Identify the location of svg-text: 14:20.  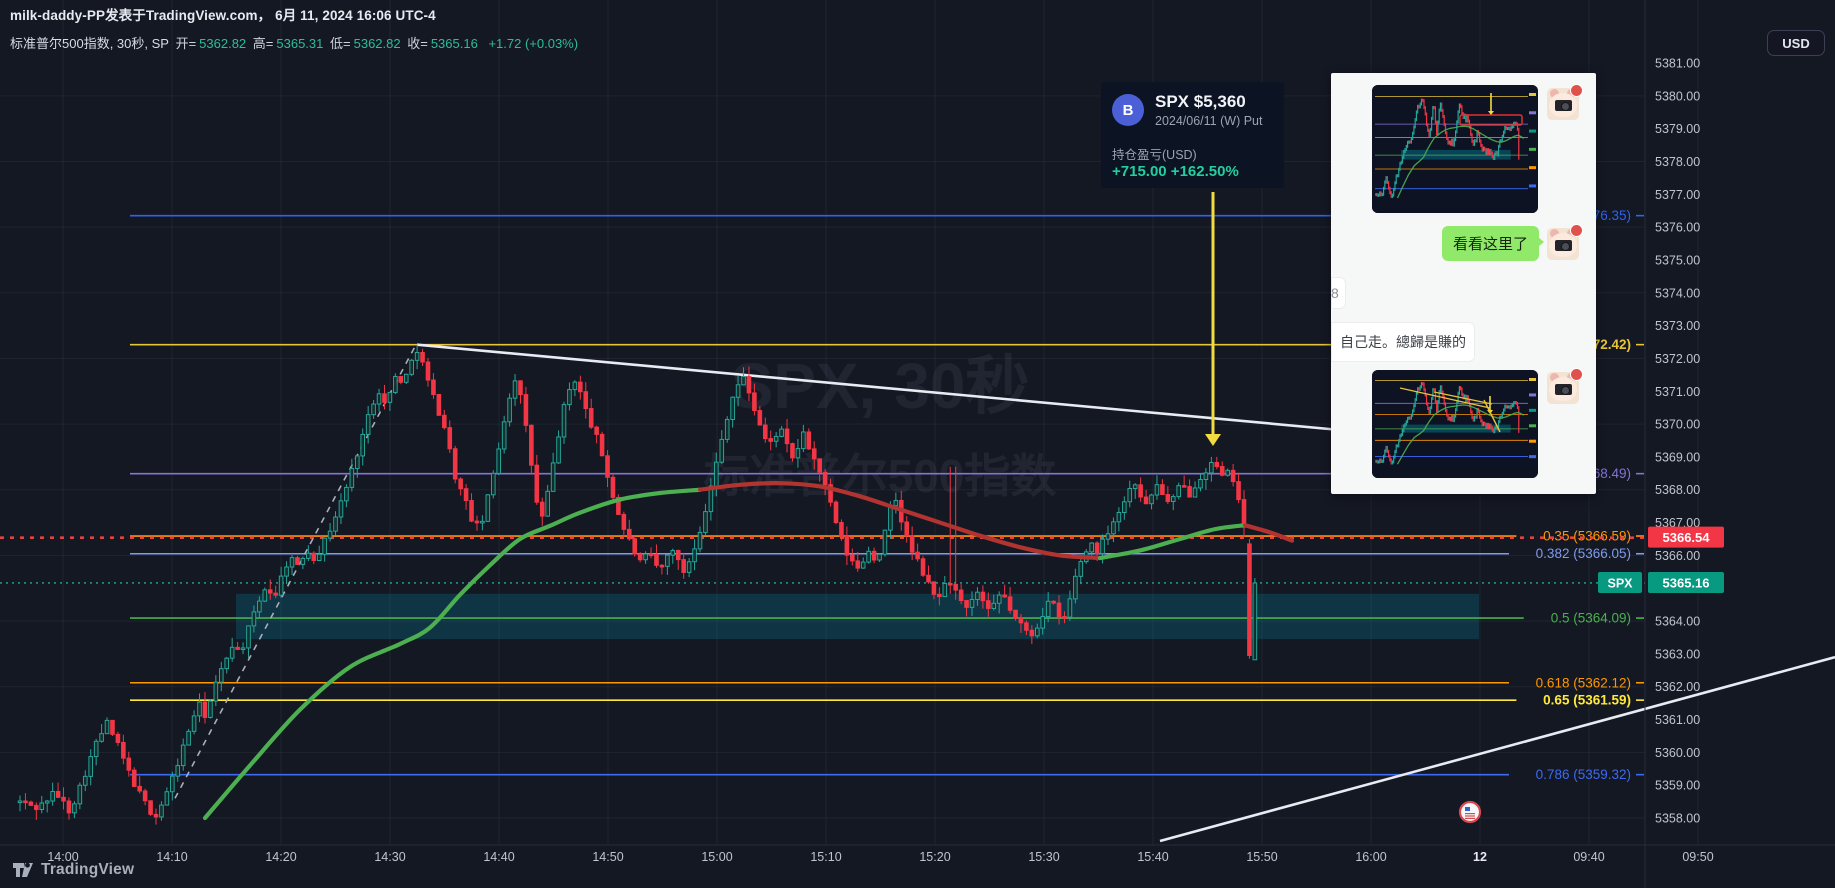
(280, 857).